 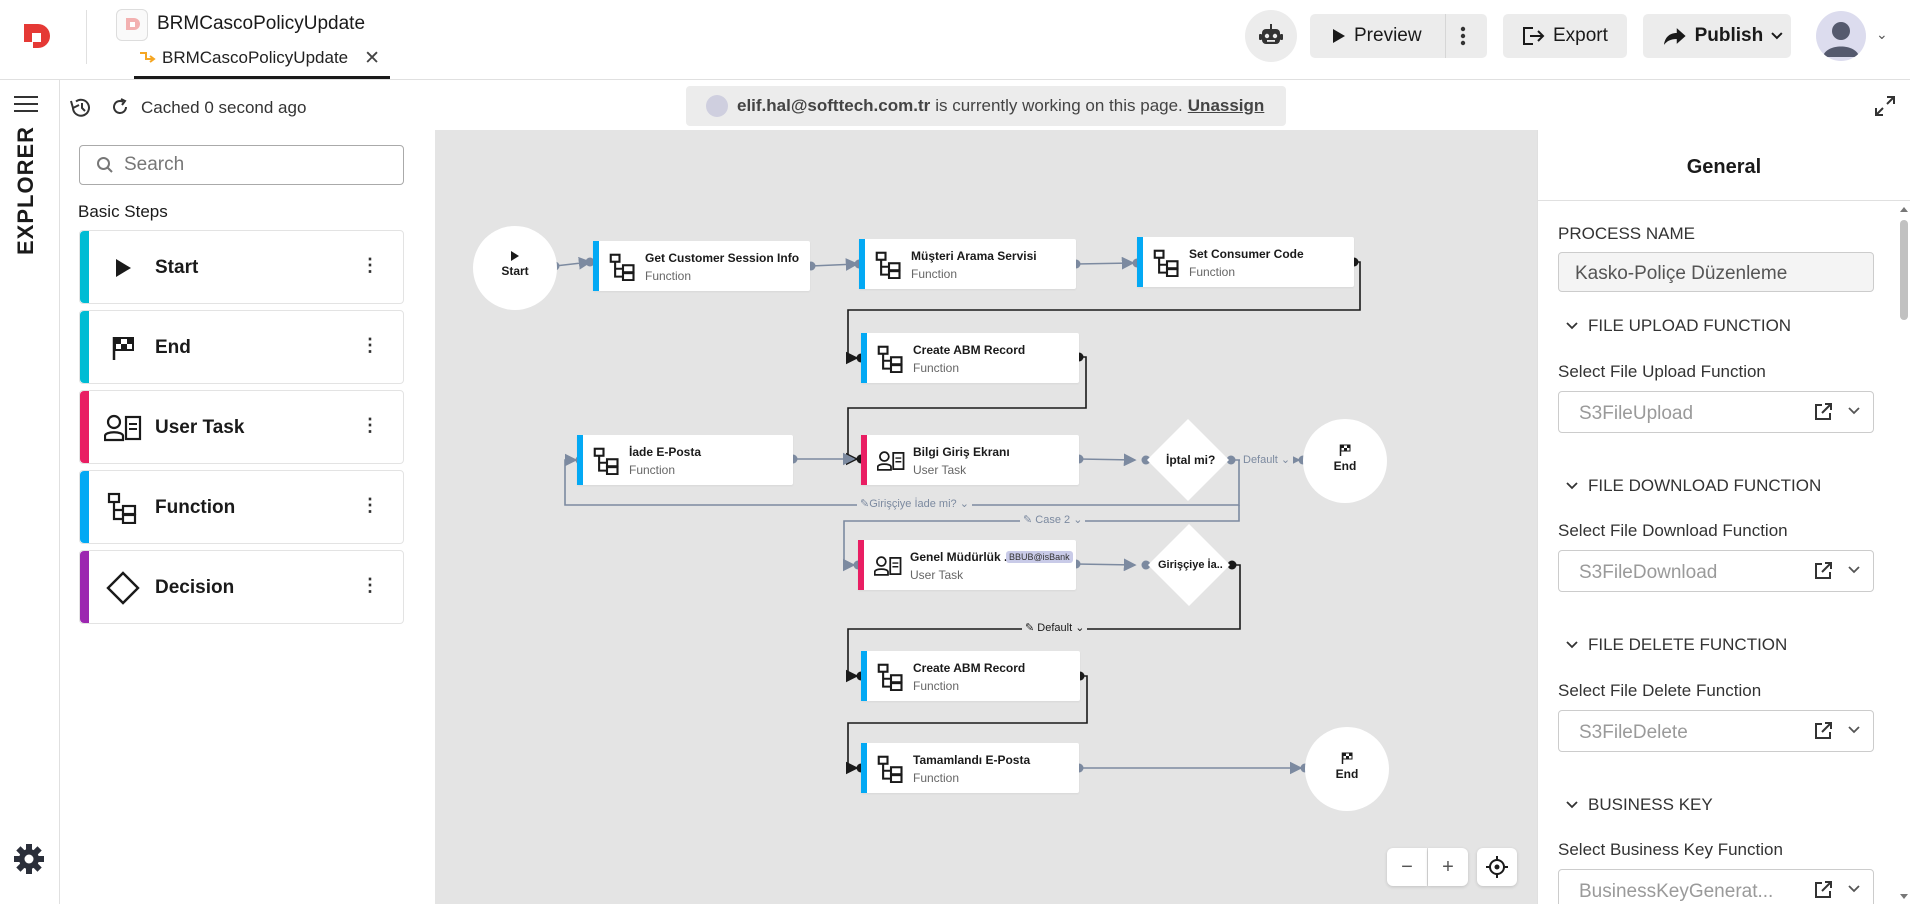 What do you see at coordinates (1639, 805) in the screenshot?
I see `business-key-section-toggle: BUSINESS KEY` at bounding box center [1639, 805].